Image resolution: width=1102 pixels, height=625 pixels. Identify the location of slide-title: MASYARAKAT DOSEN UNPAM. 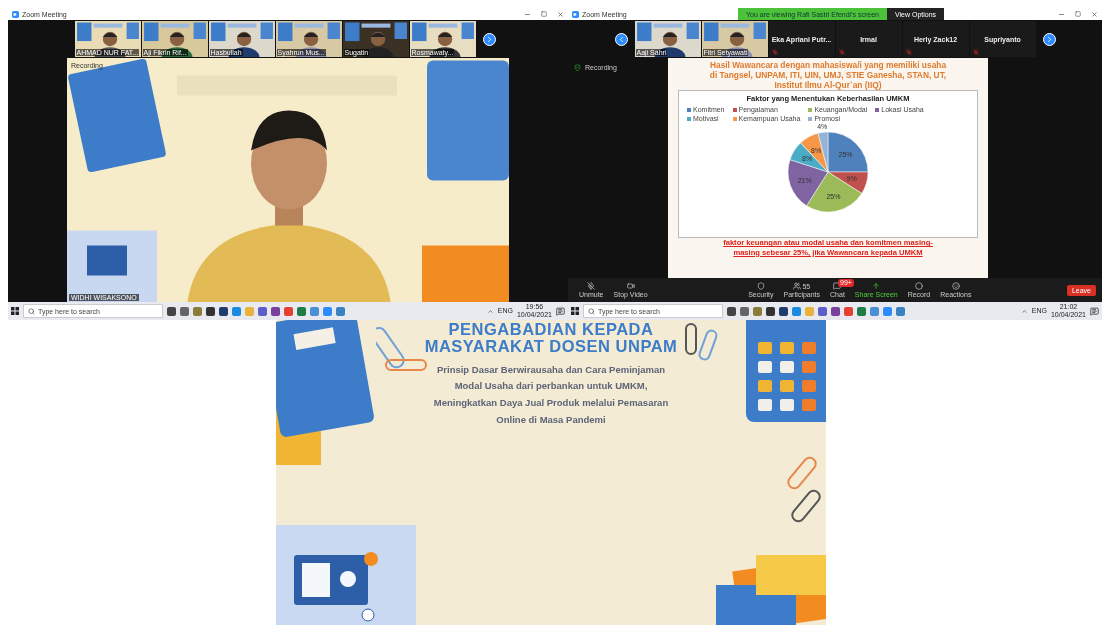
(551, 347).